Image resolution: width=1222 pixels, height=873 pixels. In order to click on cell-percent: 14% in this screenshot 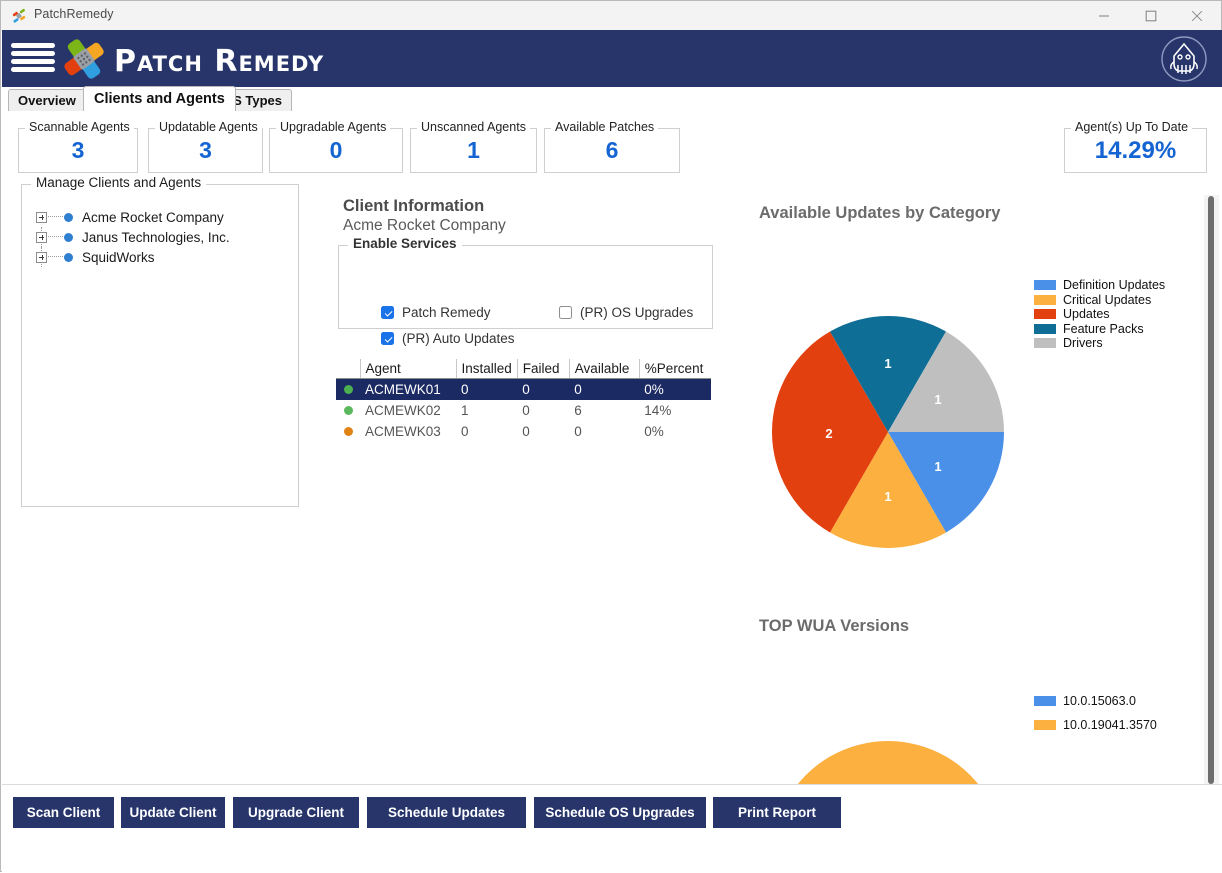, I will do `click(658, 410)`.